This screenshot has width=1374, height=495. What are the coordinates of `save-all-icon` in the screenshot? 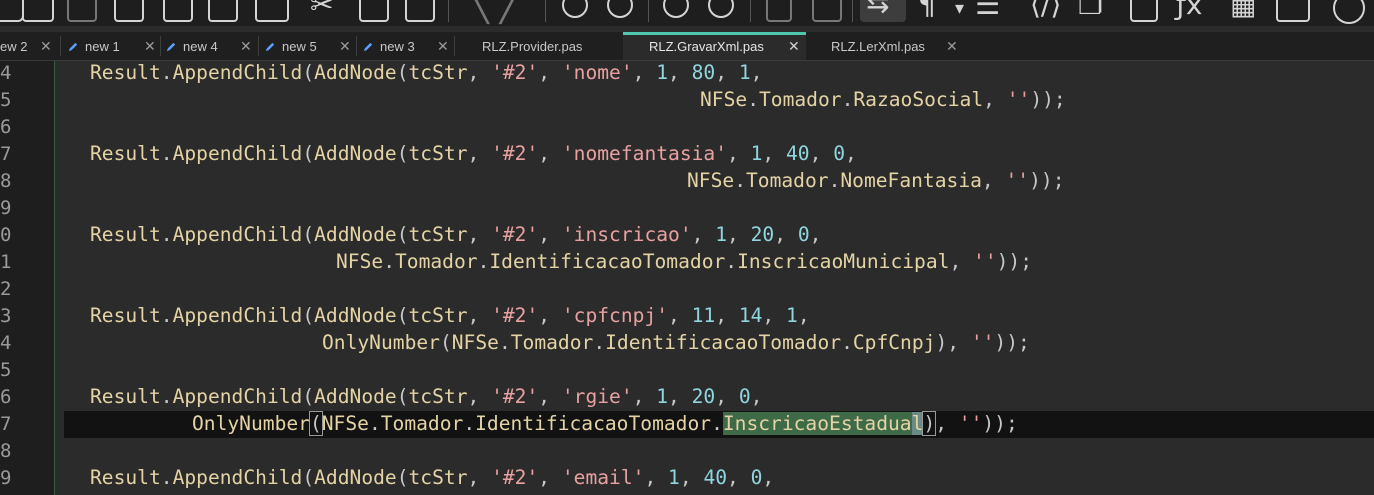 It's located at (129, 11).